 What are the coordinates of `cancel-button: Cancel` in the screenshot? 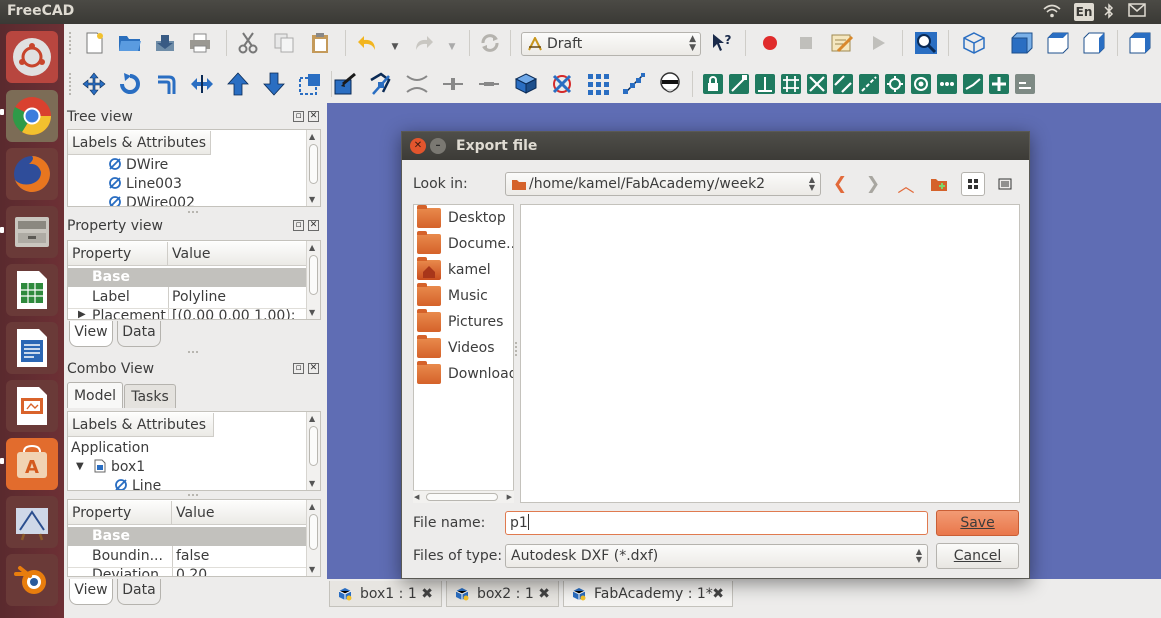 It's located at (977, 556).